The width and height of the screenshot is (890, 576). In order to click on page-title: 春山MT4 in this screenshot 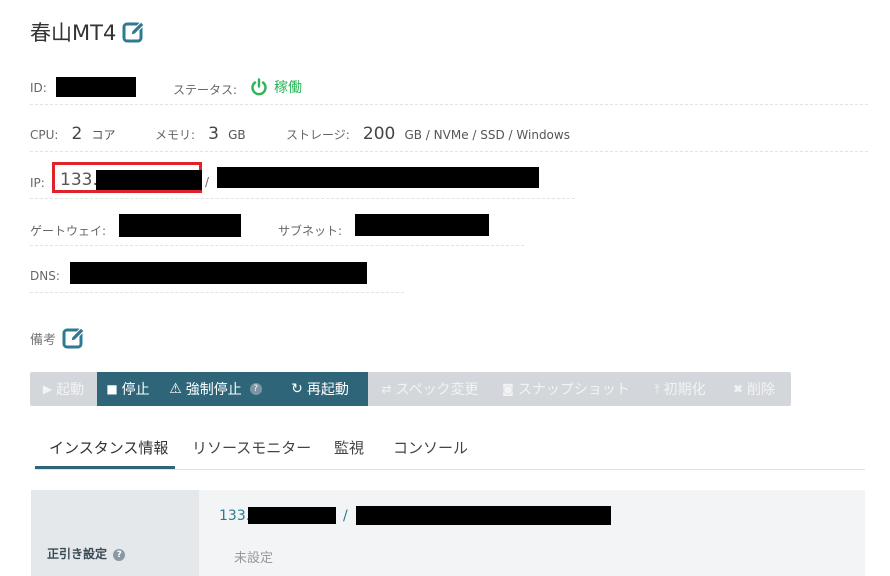, I will do `click(88, 32)`.